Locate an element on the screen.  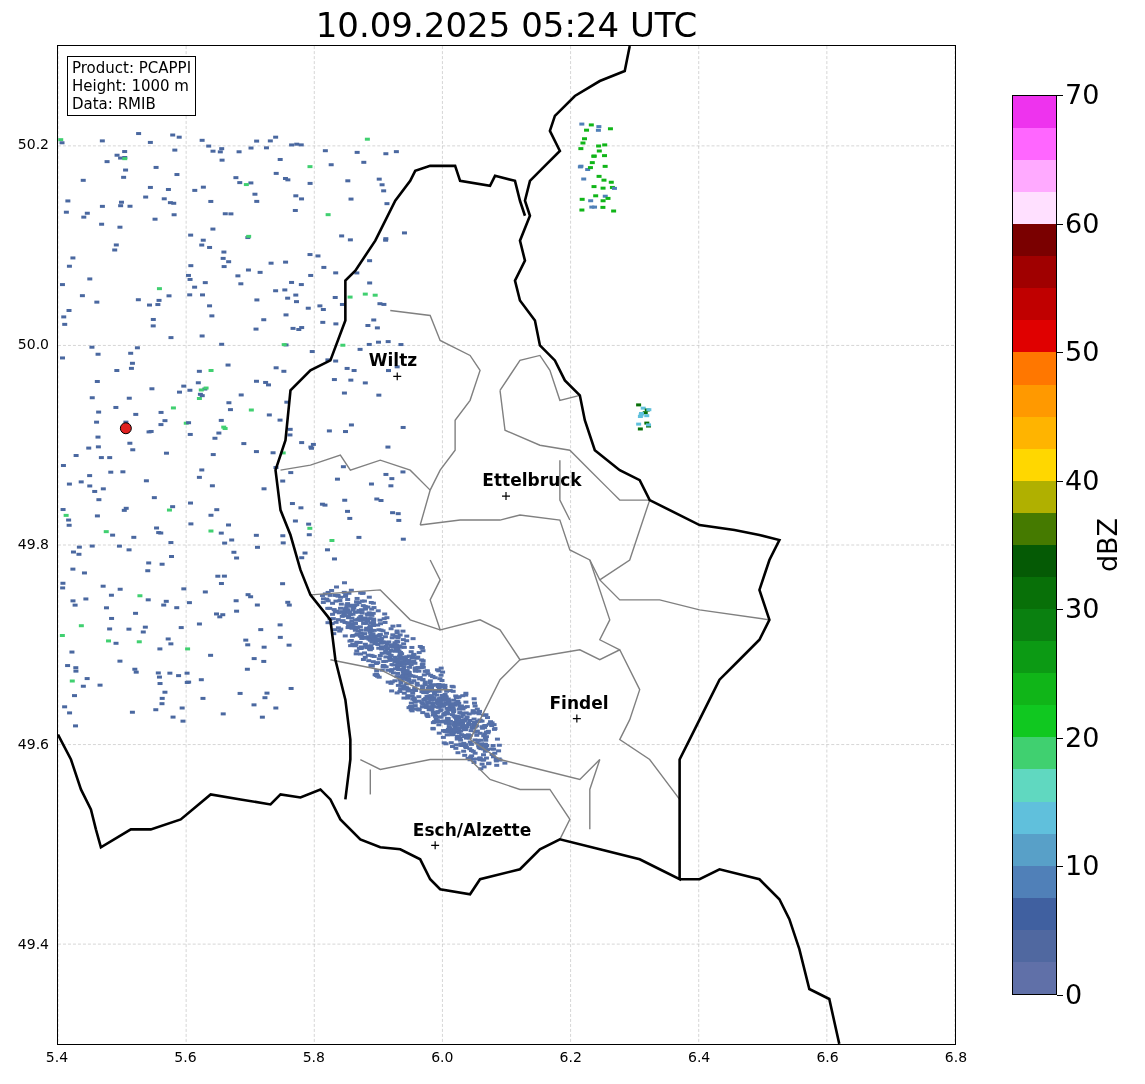
x-tick-label: 5.8 is located at coordinates (313, 1057).